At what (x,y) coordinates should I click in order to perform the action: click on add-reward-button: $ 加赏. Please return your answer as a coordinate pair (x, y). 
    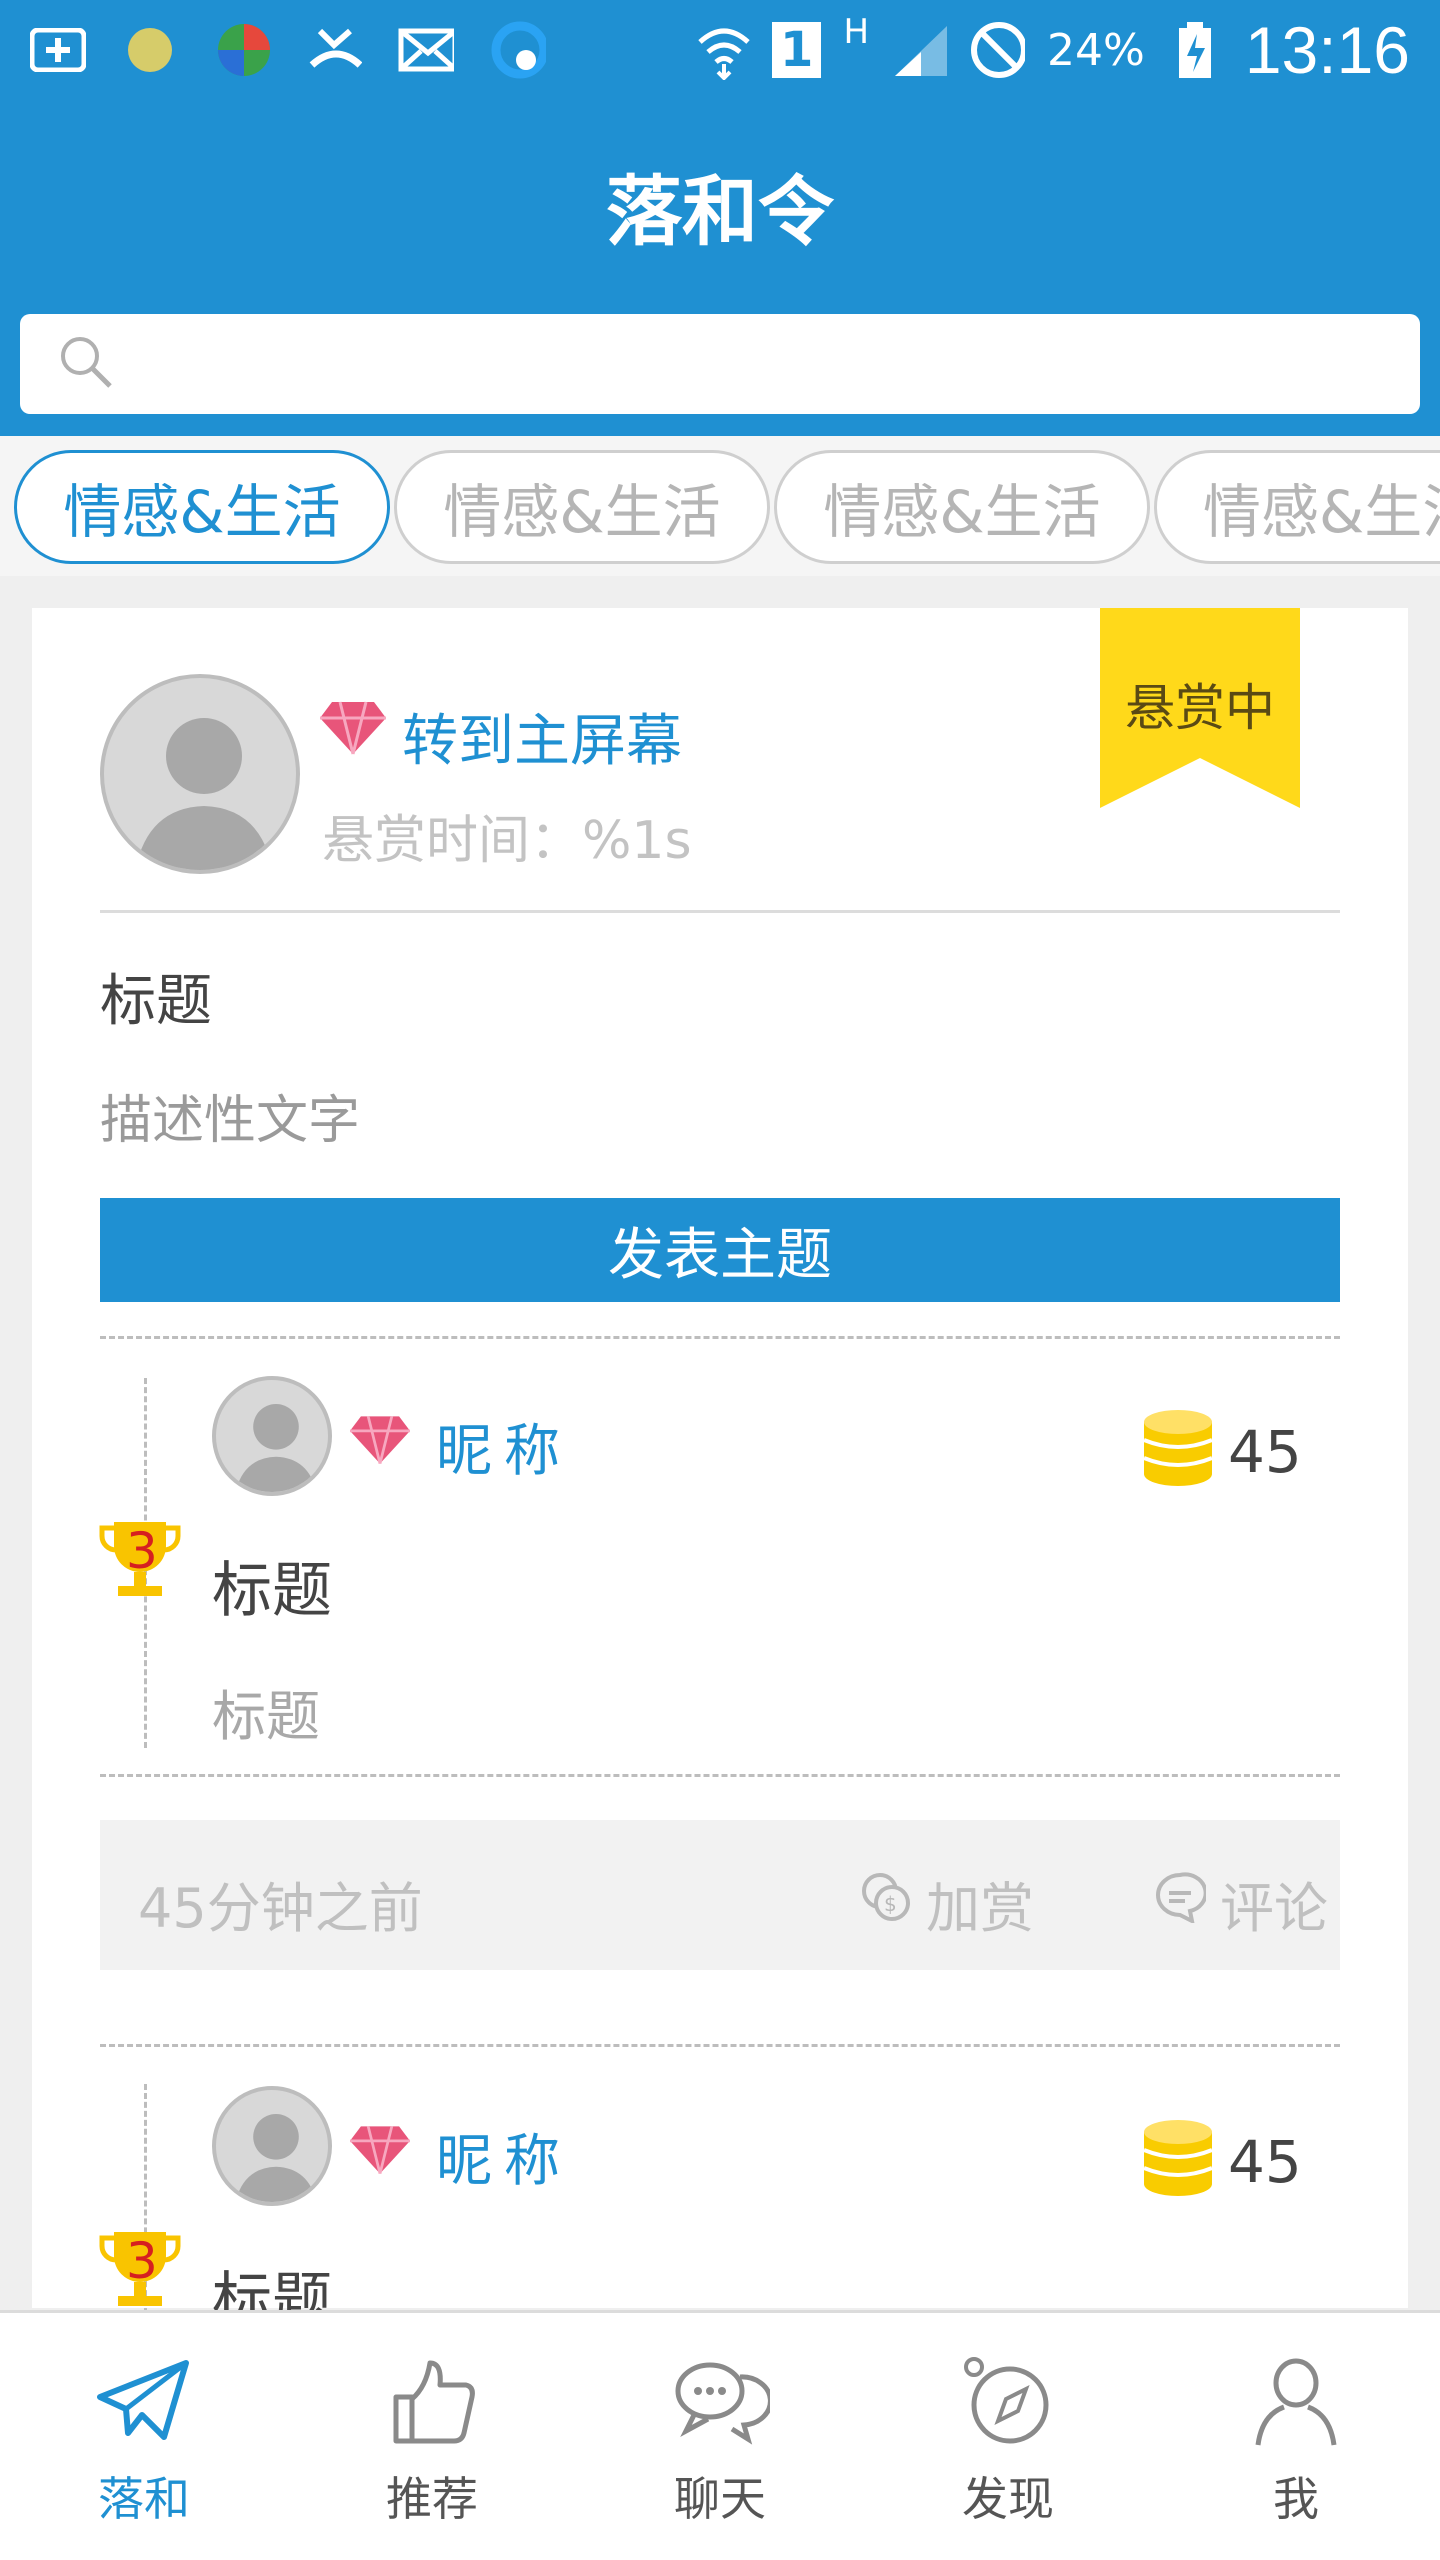
    Looking at the image, I should click on (947, 1903).